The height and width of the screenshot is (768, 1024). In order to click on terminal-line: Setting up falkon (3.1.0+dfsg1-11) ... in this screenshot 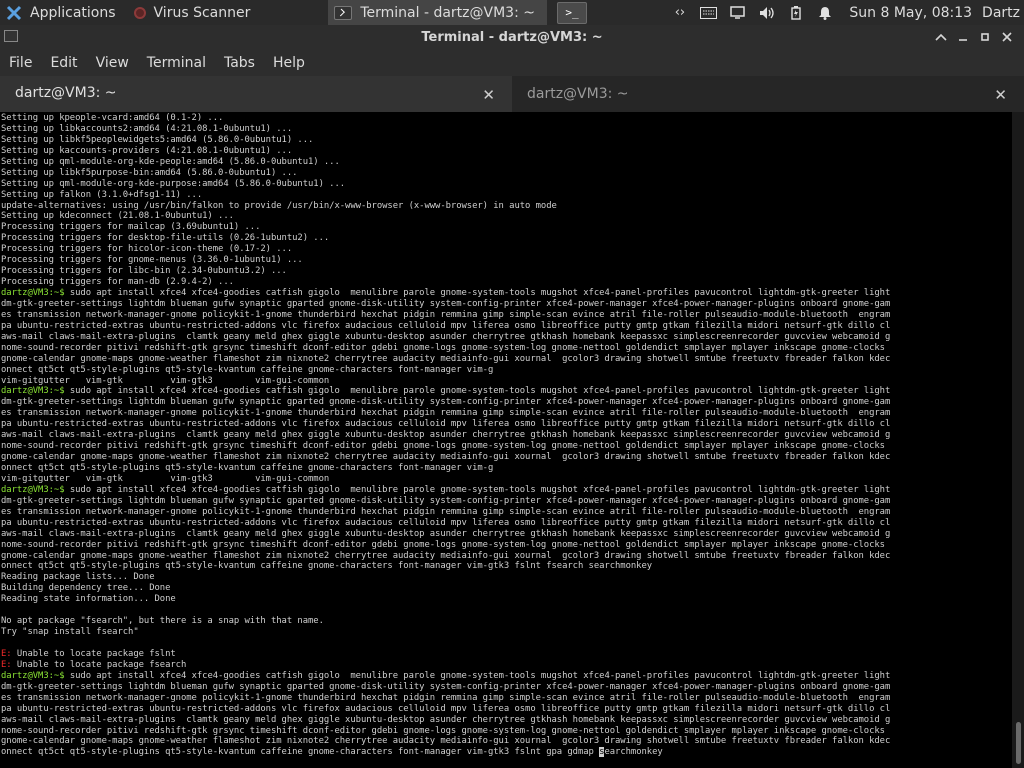, I will do `click(506, 195)`.